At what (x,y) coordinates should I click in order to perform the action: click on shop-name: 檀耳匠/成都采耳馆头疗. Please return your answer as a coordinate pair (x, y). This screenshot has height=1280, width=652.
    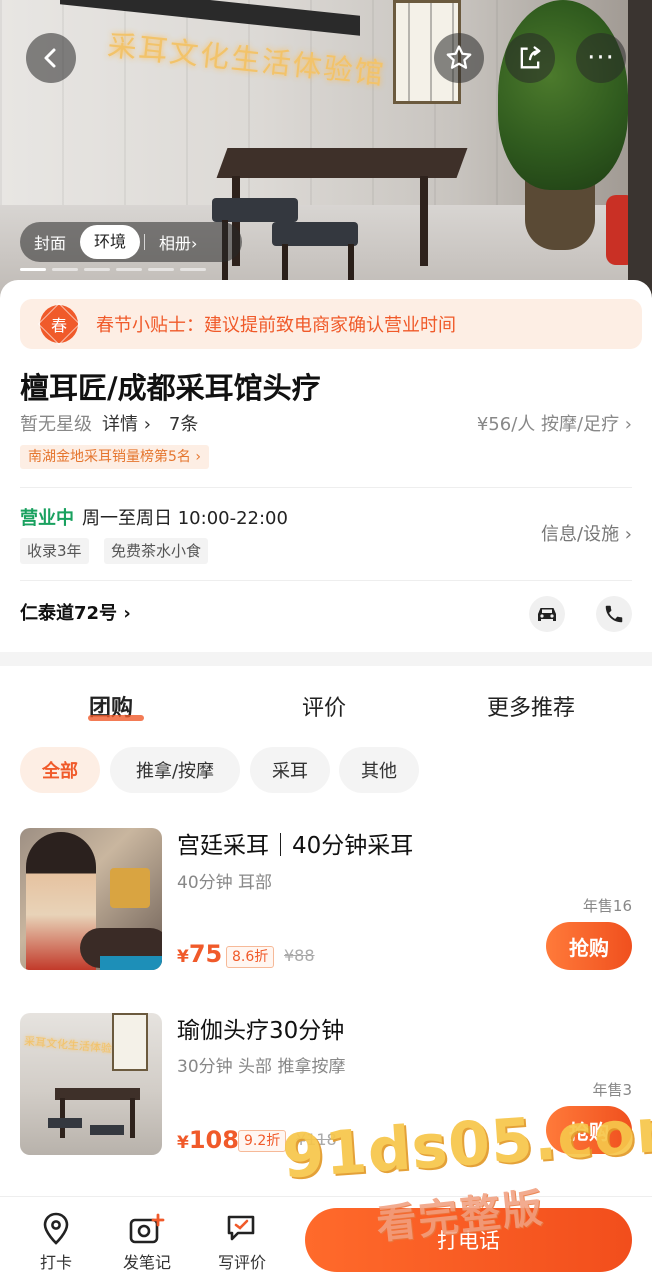
    Looking at the image, I should click on (170, 388).